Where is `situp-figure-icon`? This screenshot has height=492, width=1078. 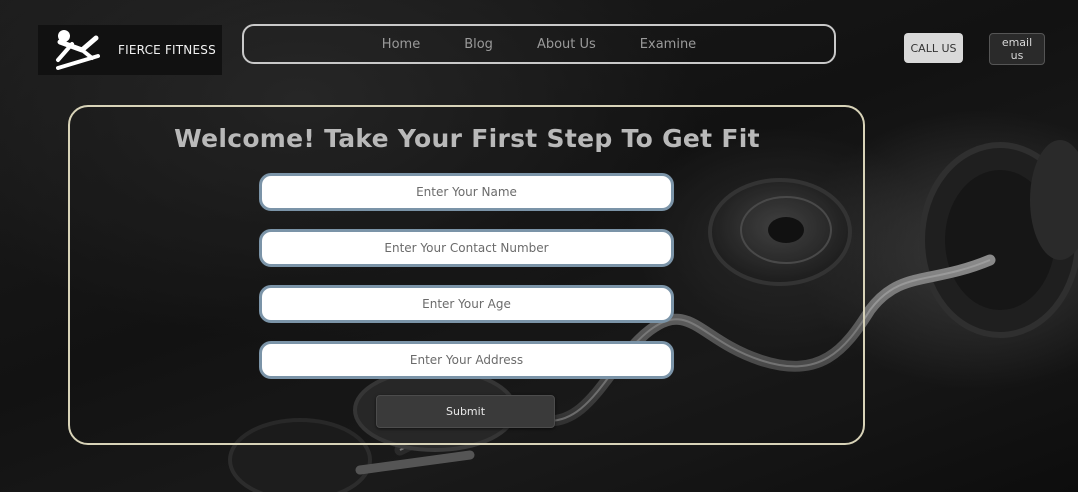
situp-figure-icon is located at coordinates (78, 50).